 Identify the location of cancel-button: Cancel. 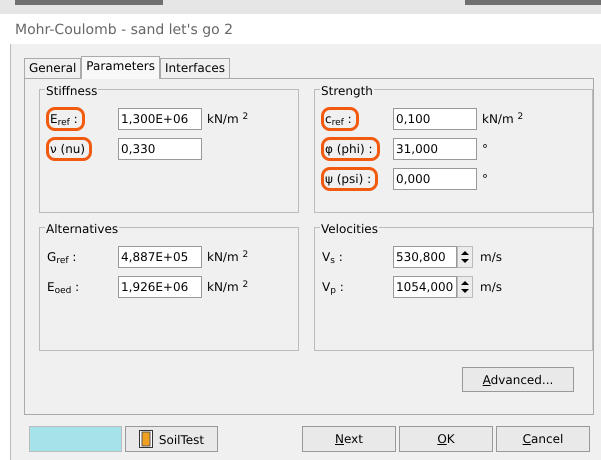
(543, 439).